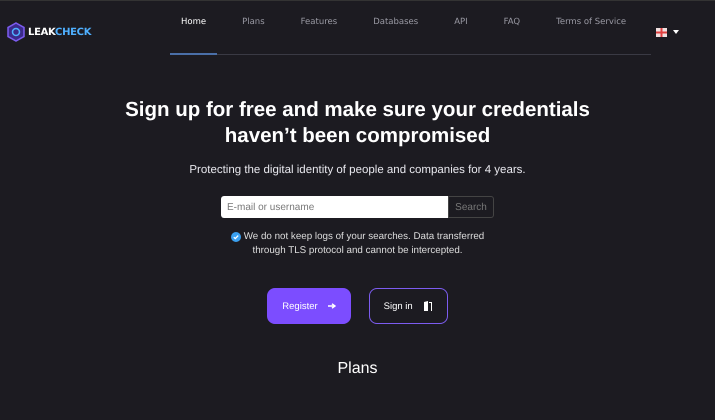 Image resolution: width=715 pixels, height=420 pixels. I want to click on nav-tab: FAQ, so click(512, 35).